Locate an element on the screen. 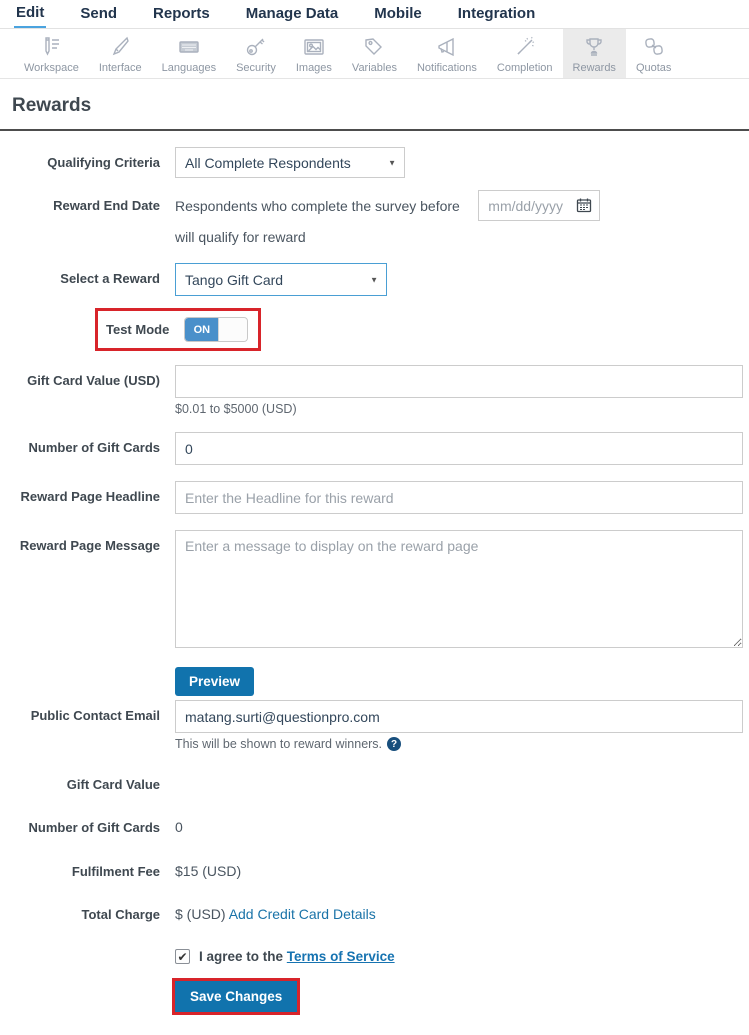 This screenshot has width=749, height=1035. test-mode-toggle: ON is located at coordinates (216, 329).